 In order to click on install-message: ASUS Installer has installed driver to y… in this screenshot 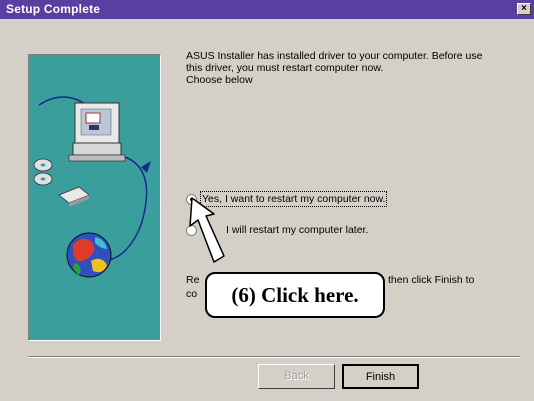, I will do `click(356, 68)`.